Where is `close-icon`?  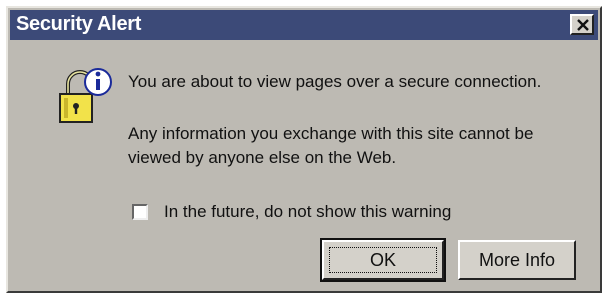 close-icon is located at coordinates (583, 25).